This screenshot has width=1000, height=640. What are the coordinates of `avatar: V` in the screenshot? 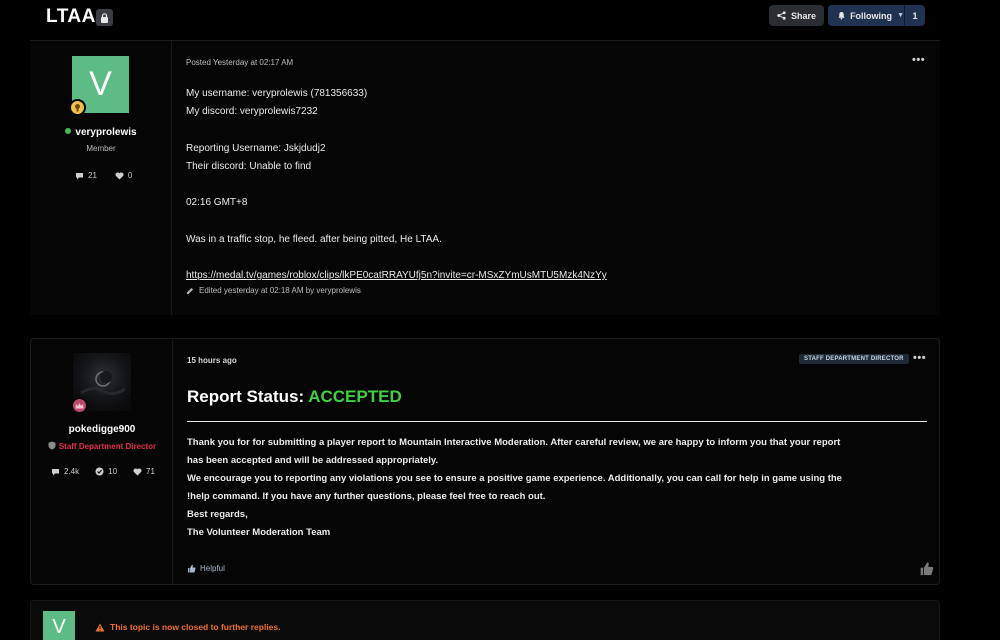 It's located at (59, 625).